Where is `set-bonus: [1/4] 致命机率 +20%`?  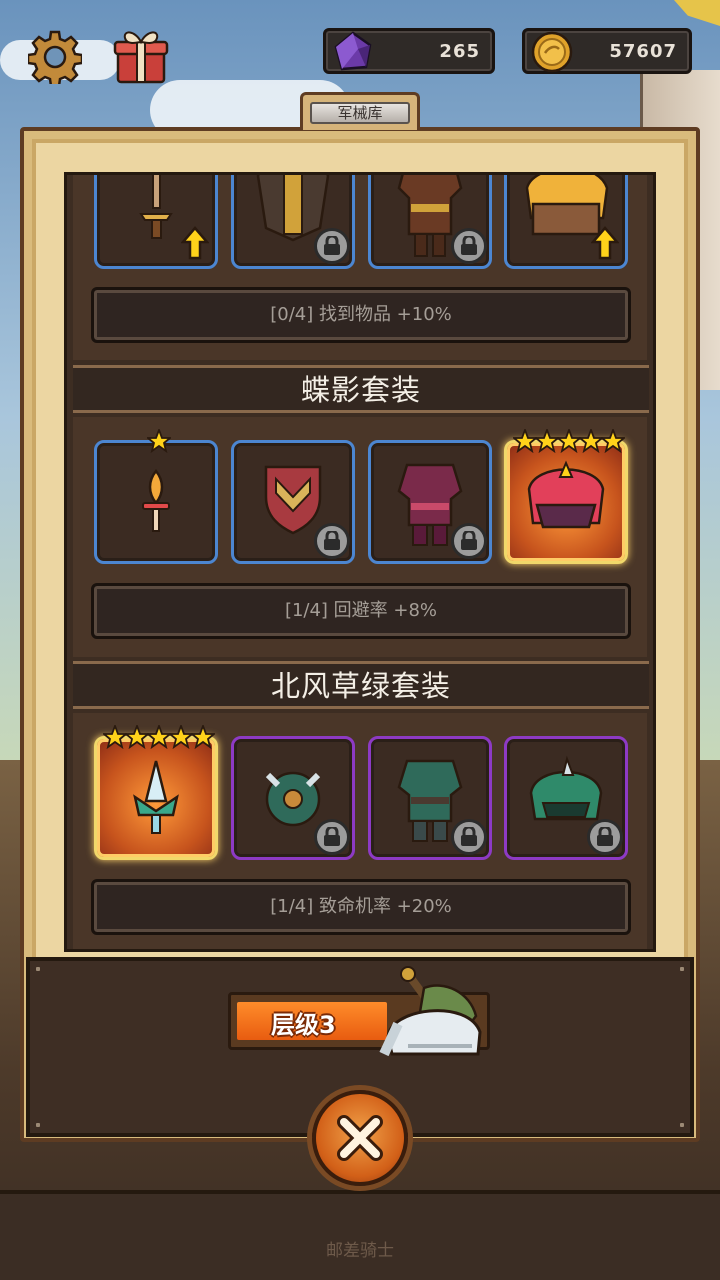
set-bonus: [1/4] 致命机率 +20% is located at coordinates (361, 907).